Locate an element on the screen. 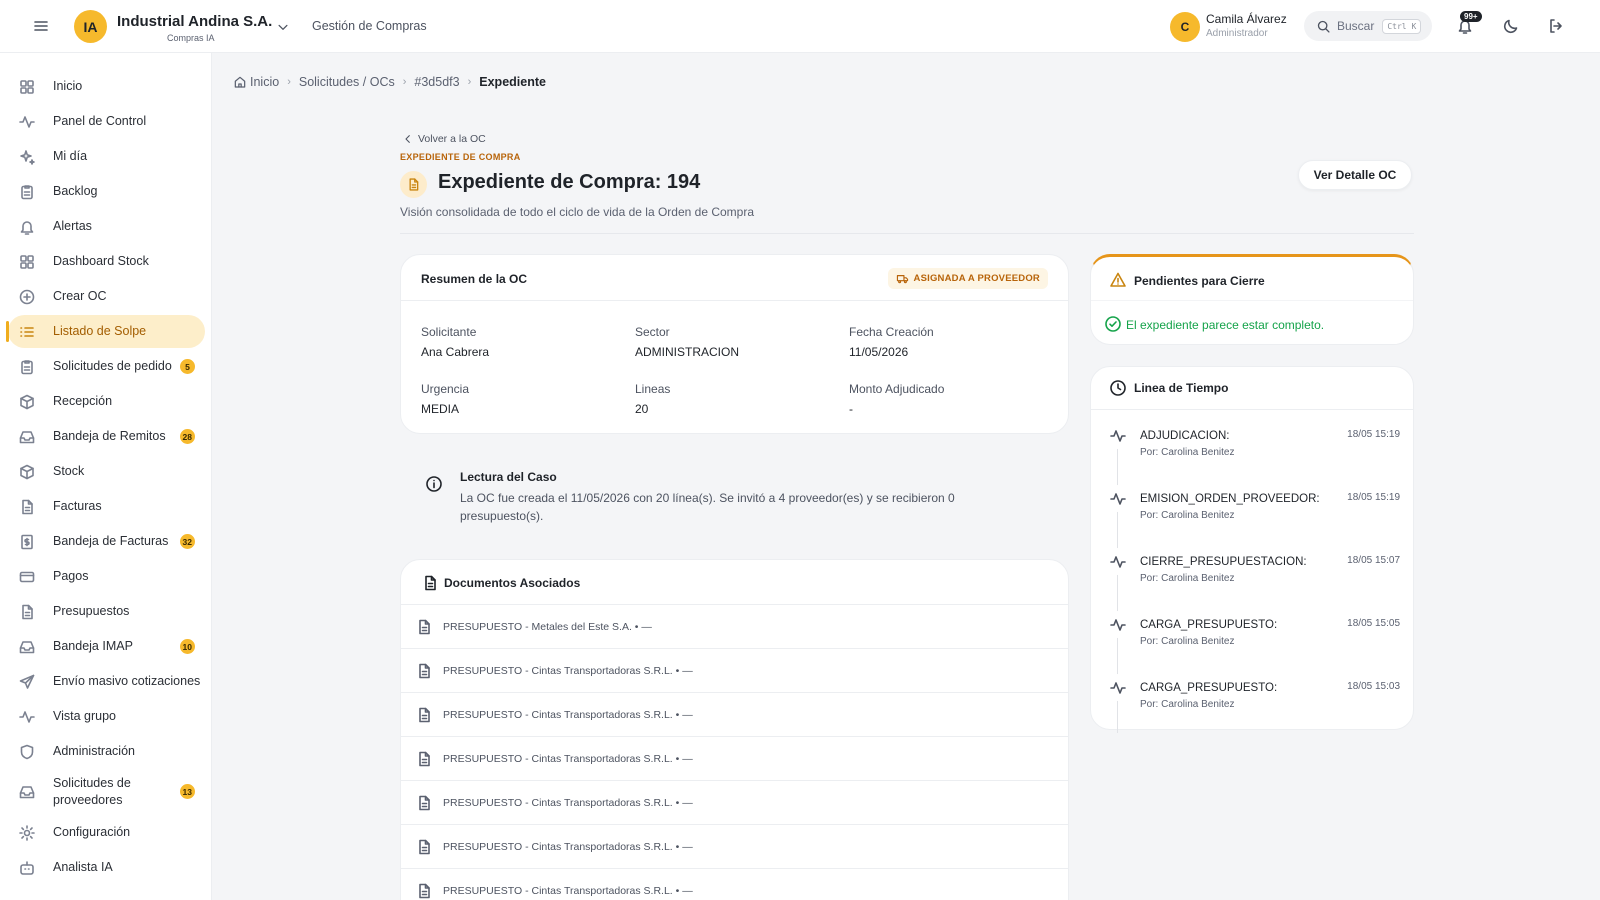 This screenshot has width=1600, height=900. sidebar-item-label: Facturas is located at coordinates (77, 506).